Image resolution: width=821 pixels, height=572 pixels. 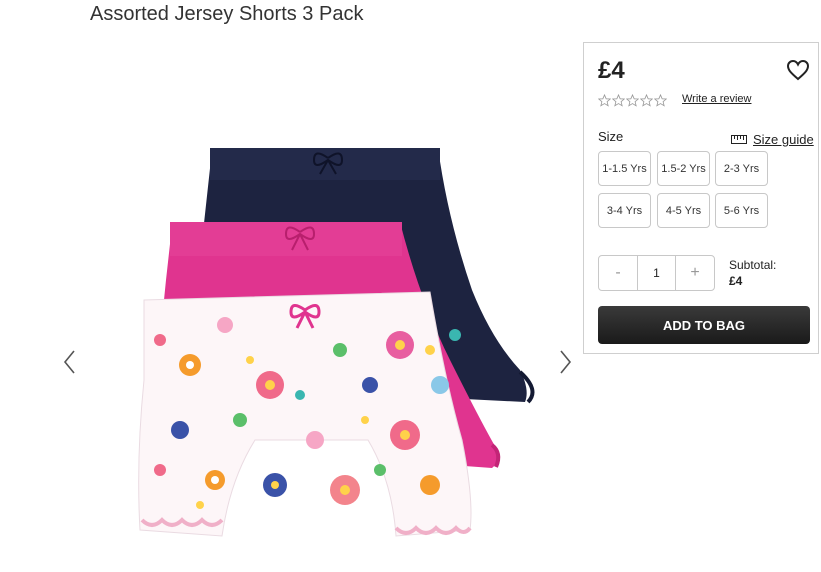 What do you see at coordinates (683, 210) in the screenshot?
I see `size-option: 4-5 Yrs` at bounding box center [683, 210].